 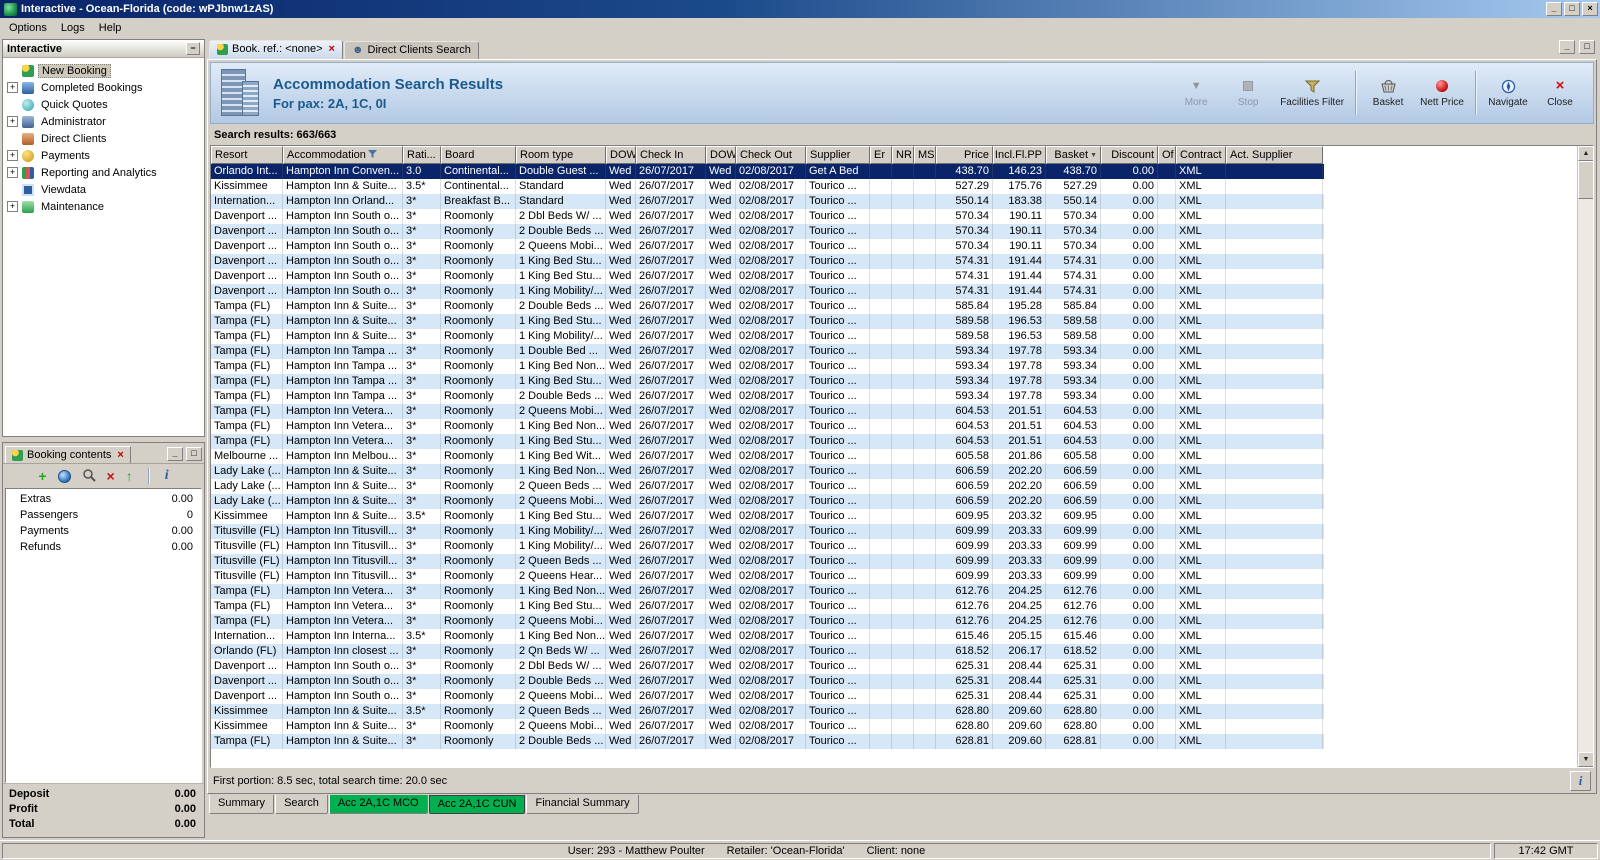 What do you see at coordinates (242, 804) in the screenshot?
I see `bottom-tab-summary: Summary` at bounding box center [242, 804].